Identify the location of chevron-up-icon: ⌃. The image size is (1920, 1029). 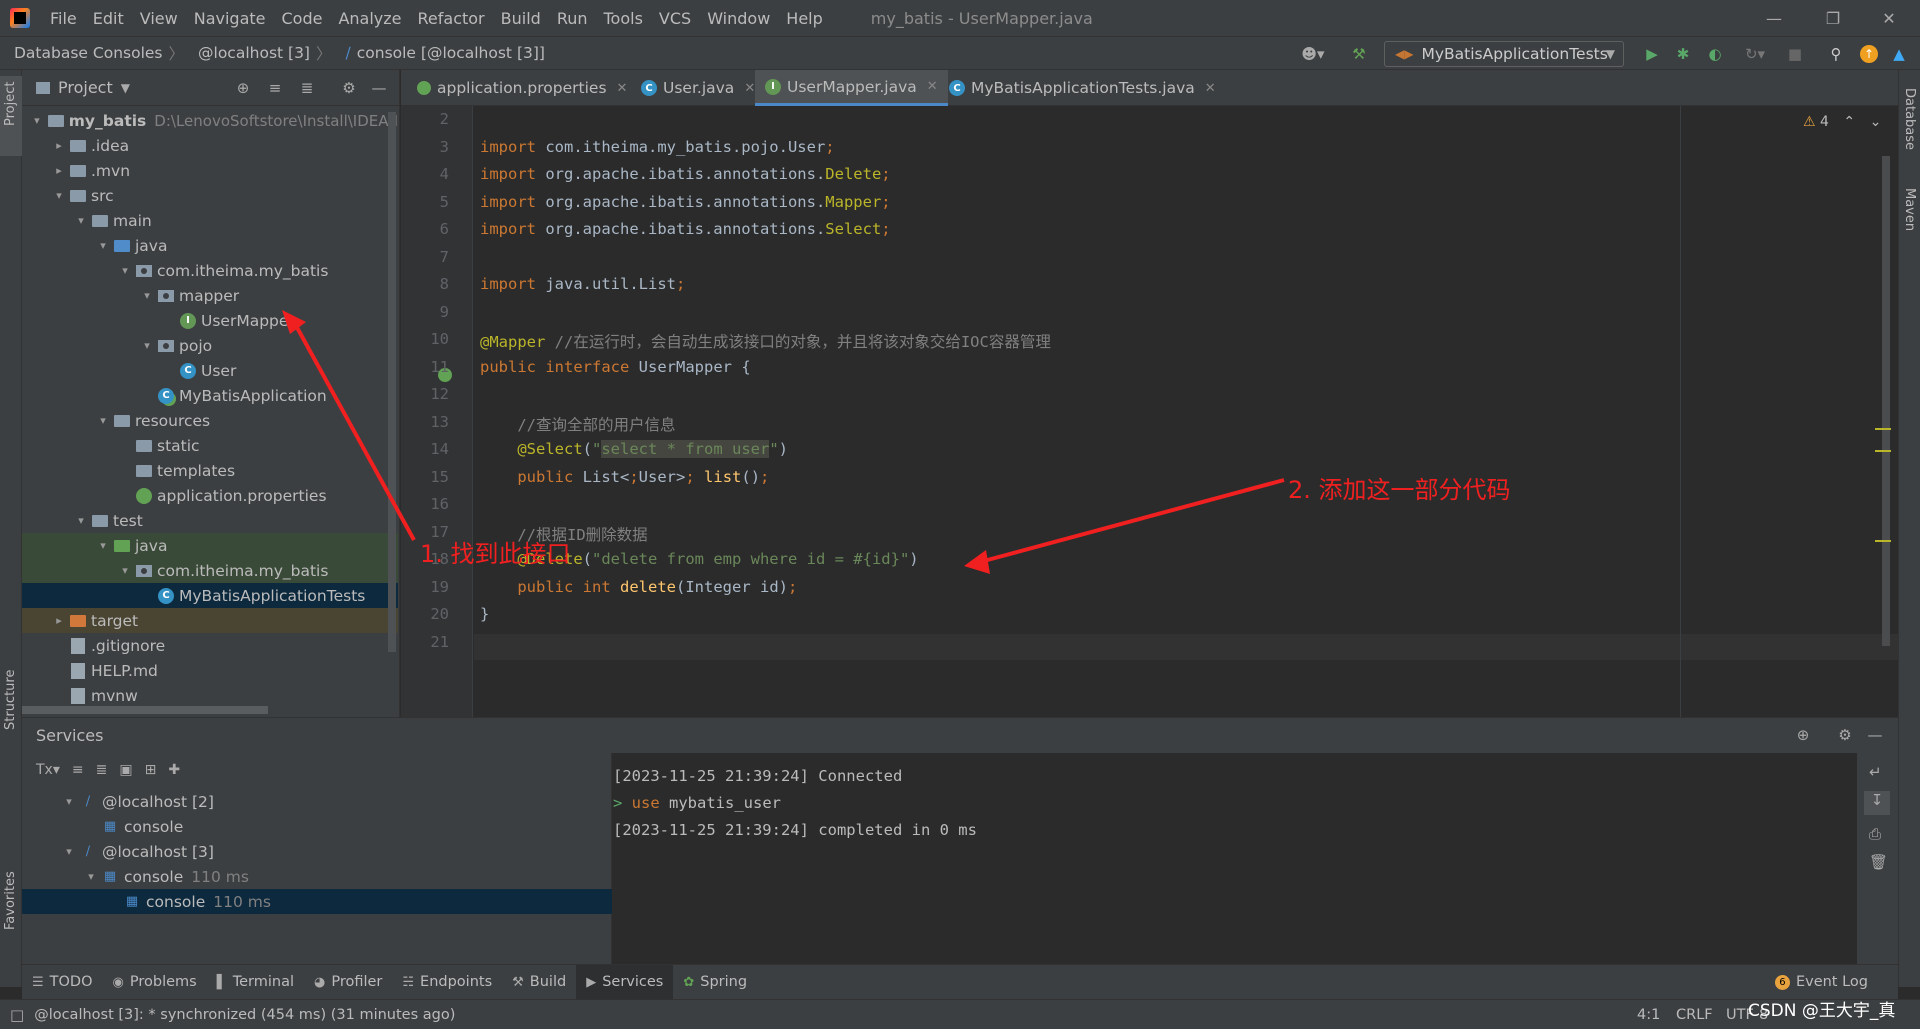
(1849, 122).